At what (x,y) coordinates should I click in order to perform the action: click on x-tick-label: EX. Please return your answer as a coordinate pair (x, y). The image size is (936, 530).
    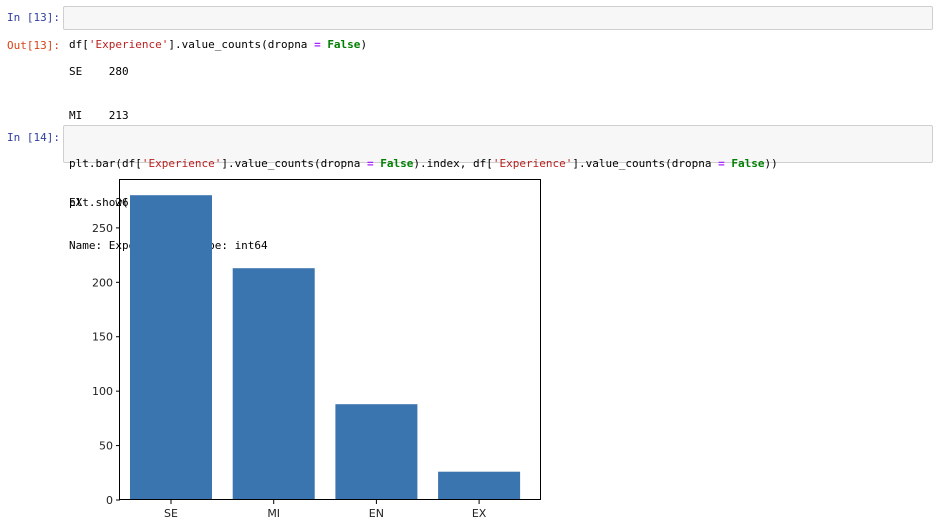
    Looking at the image, I should click on (479, 513).